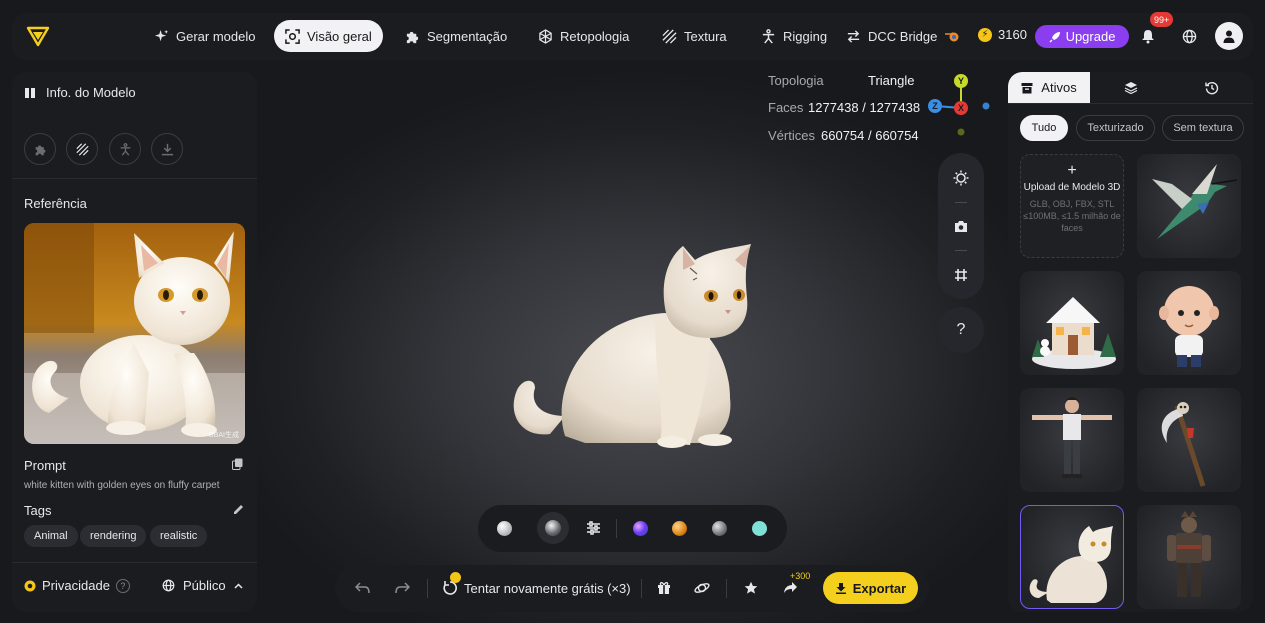  Describe the element at coordinates (961, 178) in the screenshot. I see `light-icon` at that location.